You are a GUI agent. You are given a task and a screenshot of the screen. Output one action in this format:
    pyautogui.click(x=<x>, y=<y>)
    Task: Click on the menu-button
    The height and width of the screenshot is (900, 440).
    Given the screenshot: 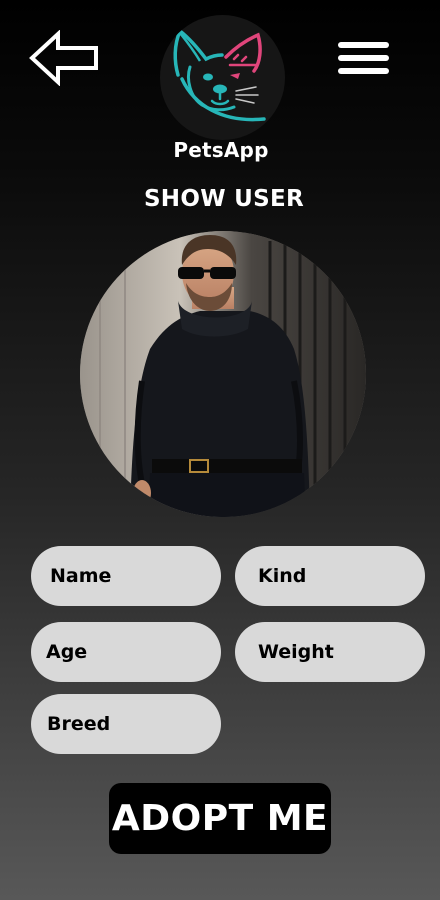 What is the action you would take?
    pyautogui.click(x=364, y=58)
    